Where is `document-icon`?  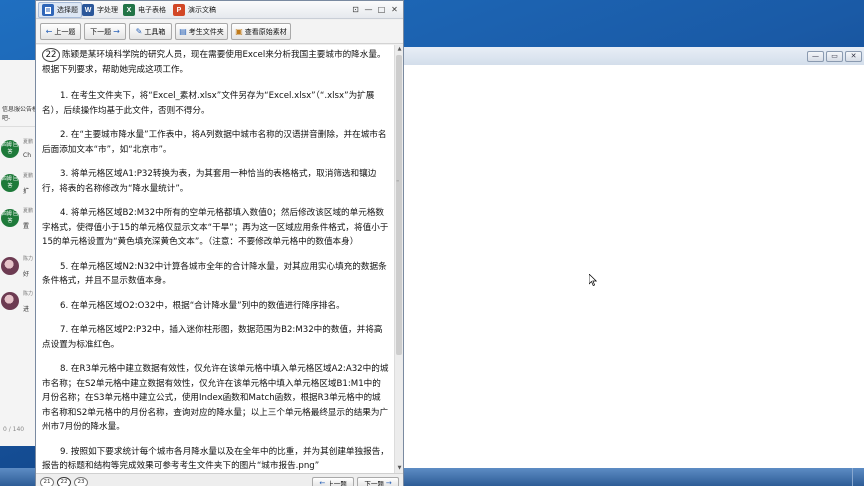
document-icon is located at coordinates (48, 10).